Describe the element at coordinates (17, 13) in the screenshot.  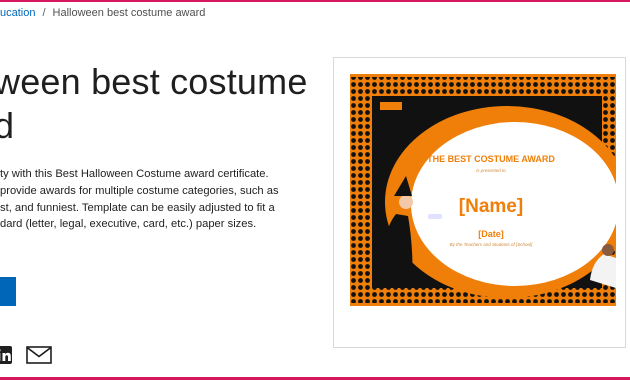
I see `breadcrumb-parent-link: ucation` at that location.